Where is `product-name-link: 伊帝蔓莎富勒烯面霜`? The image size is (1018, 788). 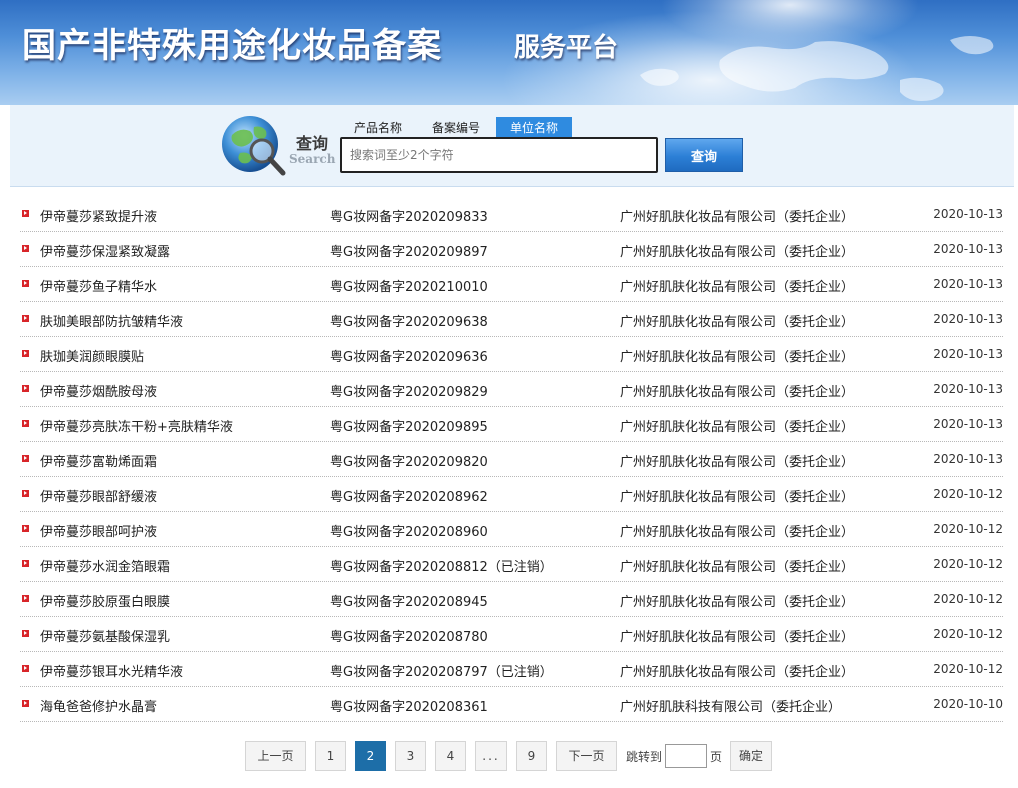
product-name-link: 伊帝蔓莎富勒烯面霜 is located at coordinates (98, 460).